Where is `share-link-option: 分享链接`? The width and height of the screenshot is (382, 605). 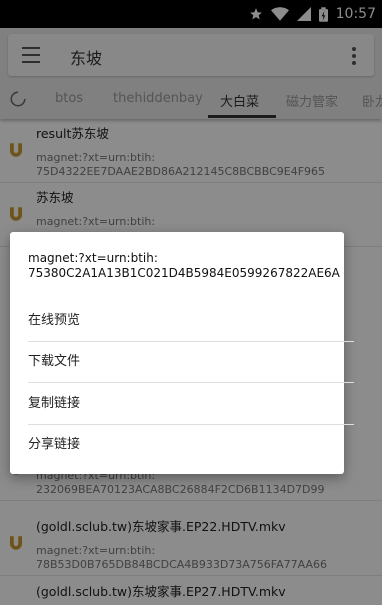
share-link-option: 分享链接 is located at coordinates (191, 445).